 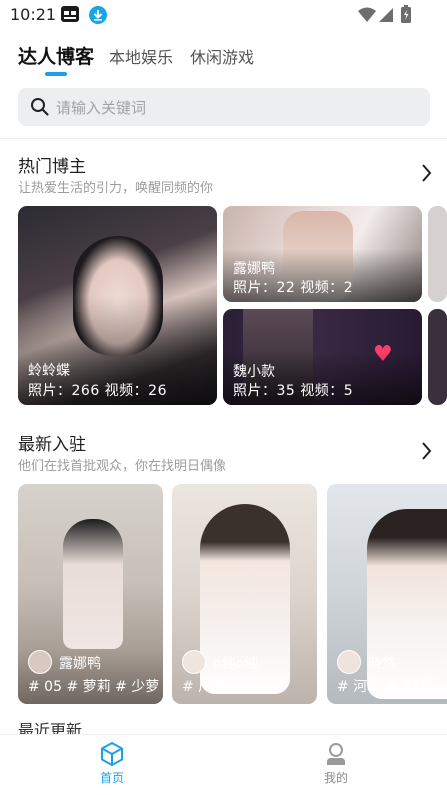 I want to click on hot-section-title: 热门博主, so click(x=52, y=167).